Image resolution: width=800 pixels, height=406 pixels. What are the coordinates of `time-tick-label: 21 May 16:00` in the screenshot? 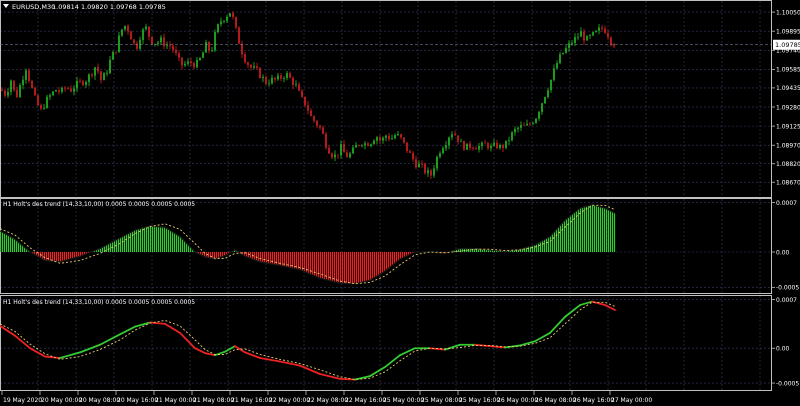 It's located at (251, 400).